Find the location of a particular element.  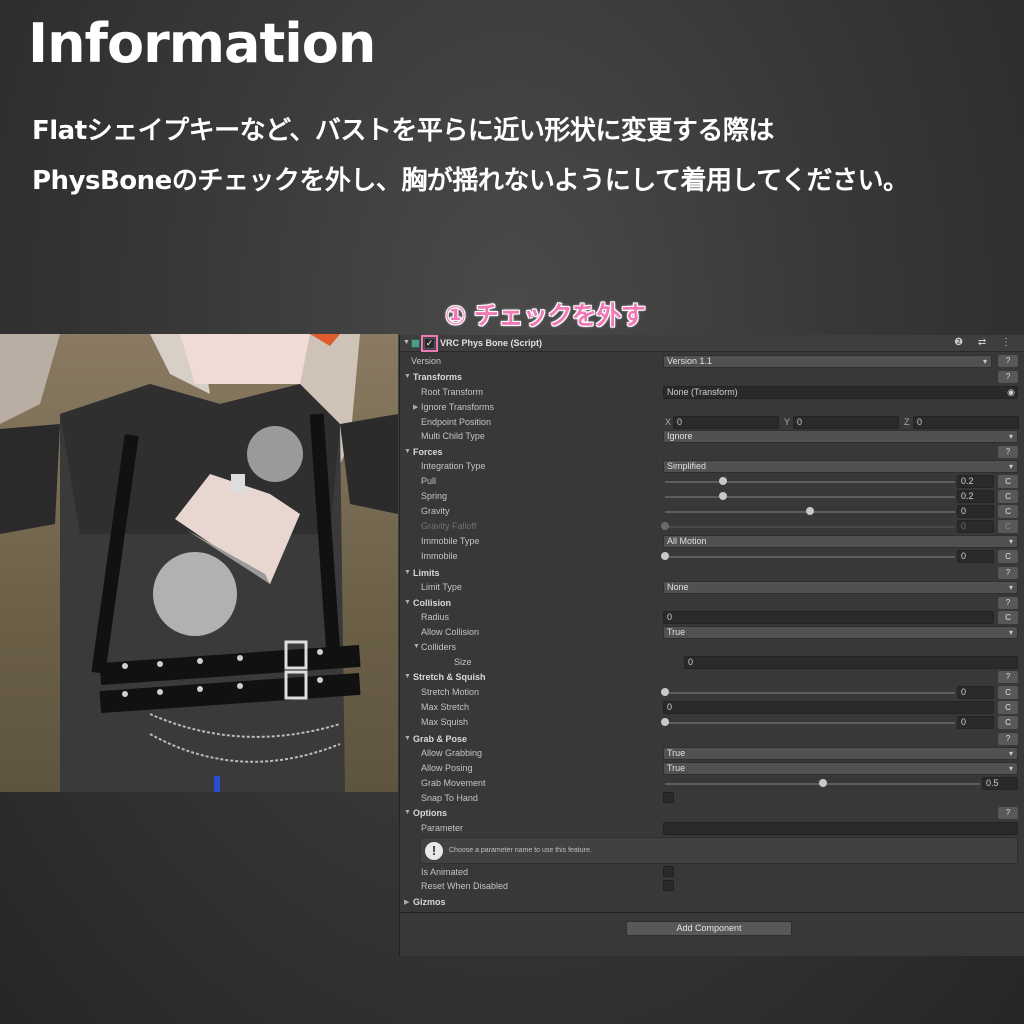

reset-when-disabled-checkbox is located at coordinates (668, 885).